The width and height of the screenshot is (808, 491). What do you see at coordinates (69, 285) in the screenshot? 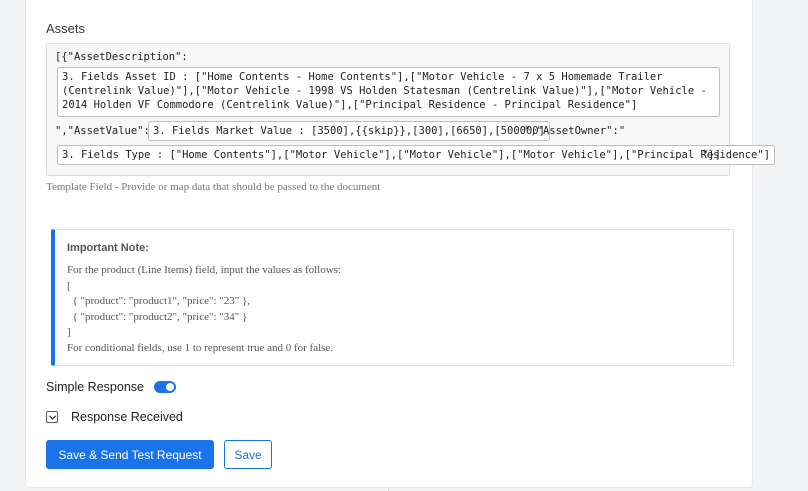
I see `note-line: [` at bounding box center [69, 285].